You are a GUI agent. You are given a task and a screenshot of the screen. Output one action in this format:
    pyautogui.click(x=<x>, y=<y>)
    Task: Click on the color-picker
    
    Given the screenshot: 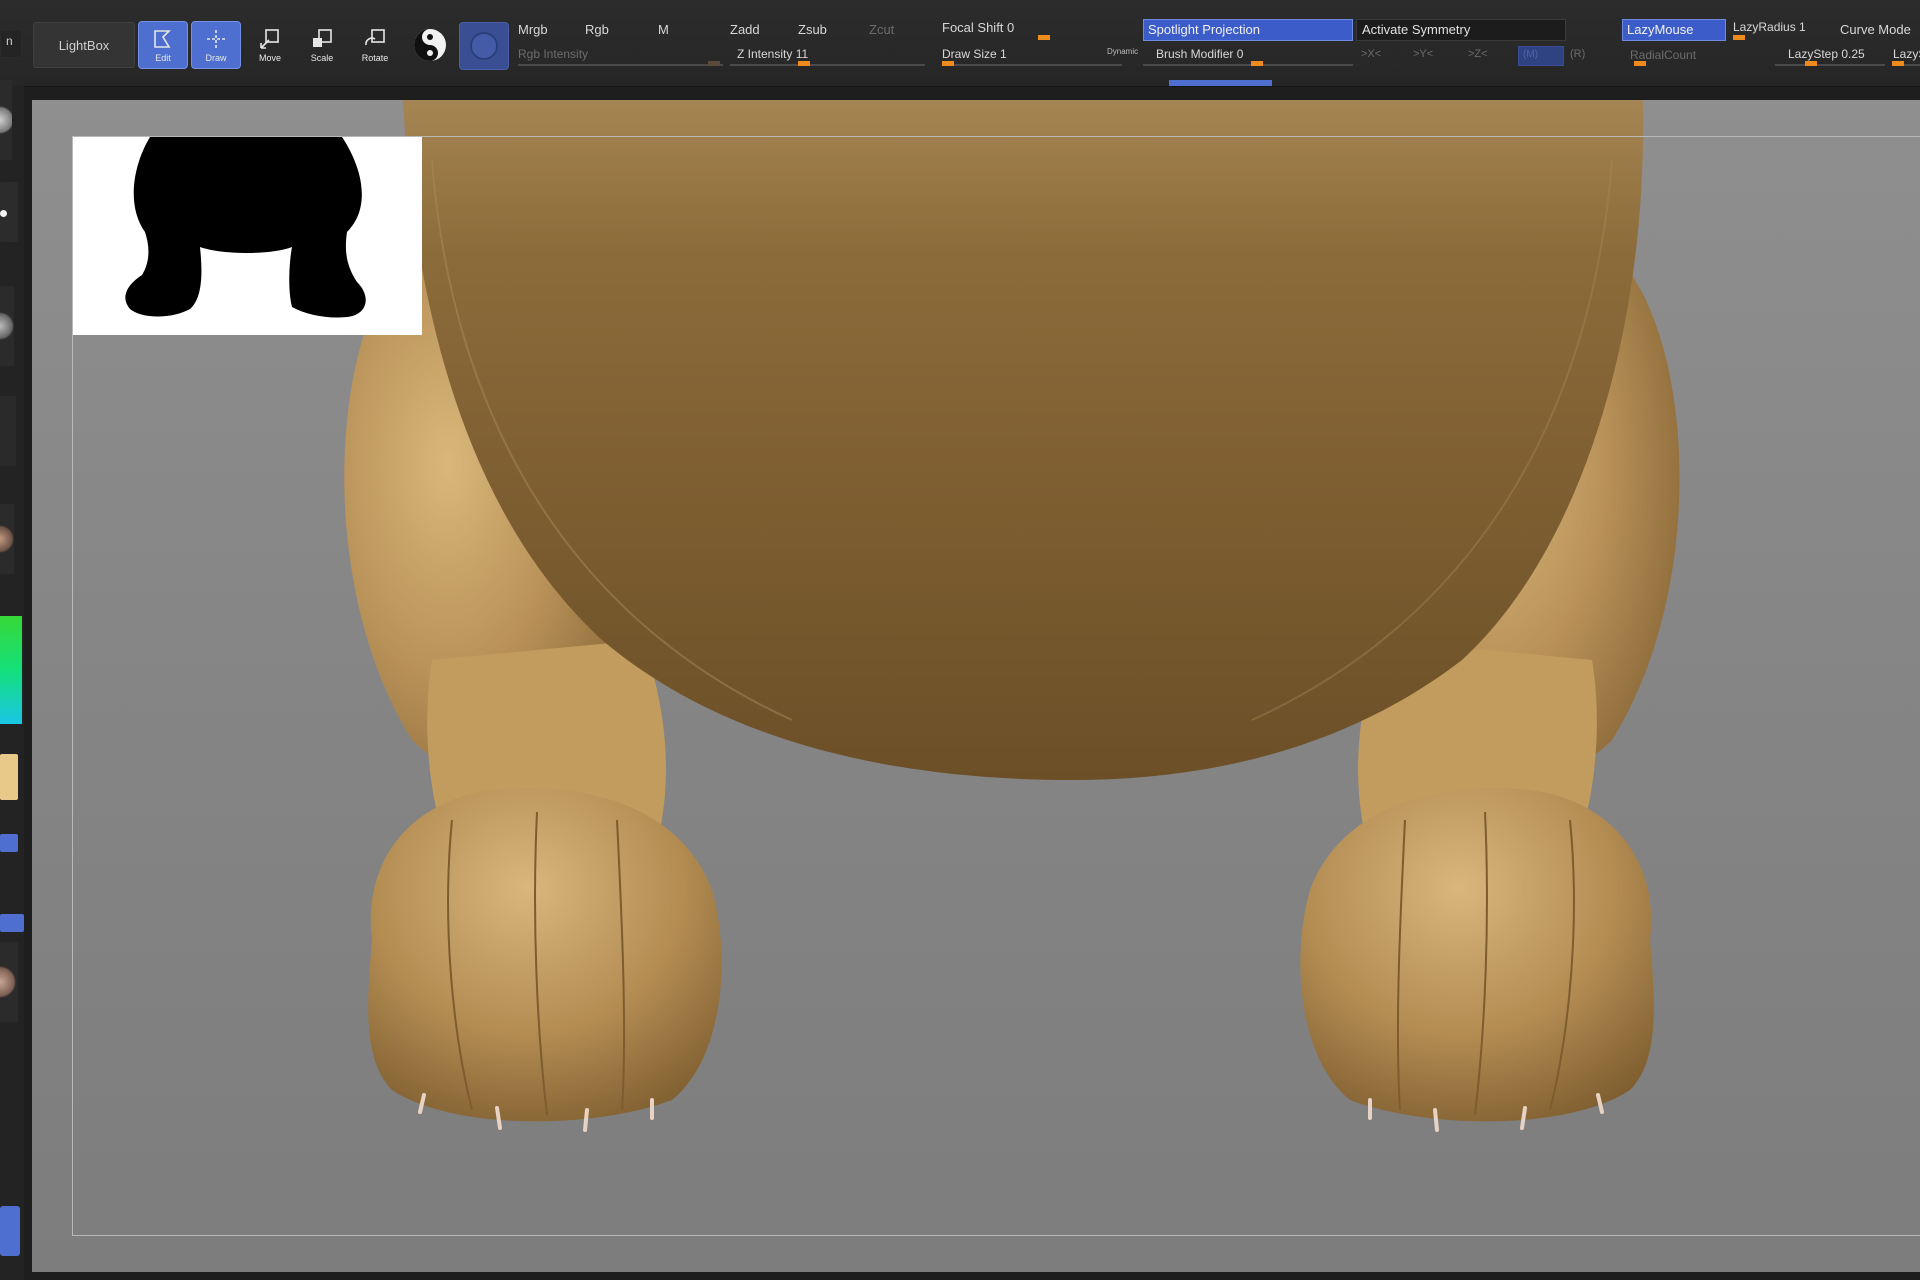 What is the action you would take?
    pyautogui.click(x=11, y=670)
    